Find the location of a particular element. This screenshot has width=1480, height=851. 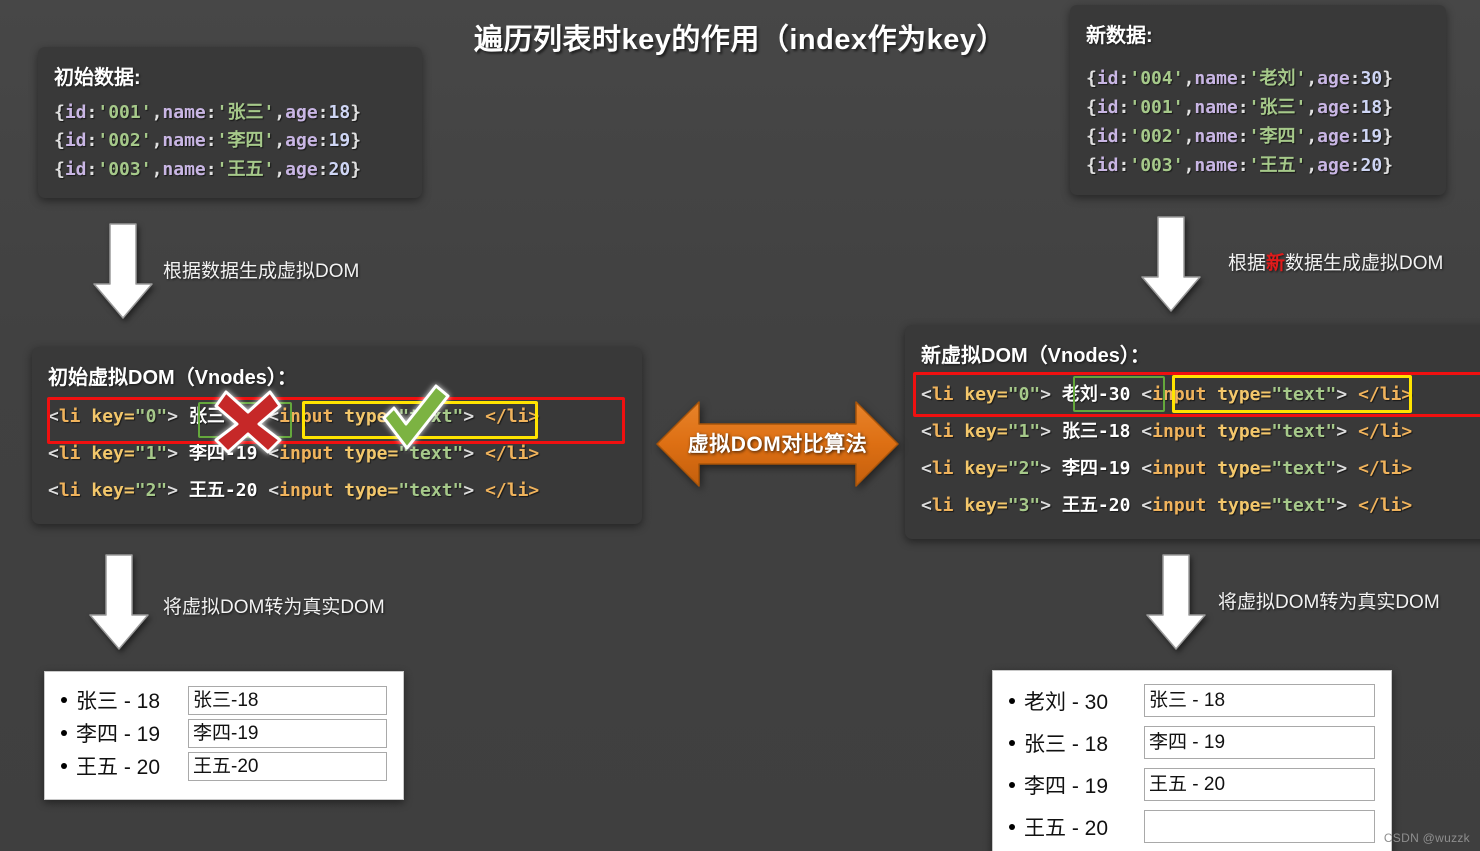

list-item-label: 李四 - 19 is located at coordinates (118, 734).